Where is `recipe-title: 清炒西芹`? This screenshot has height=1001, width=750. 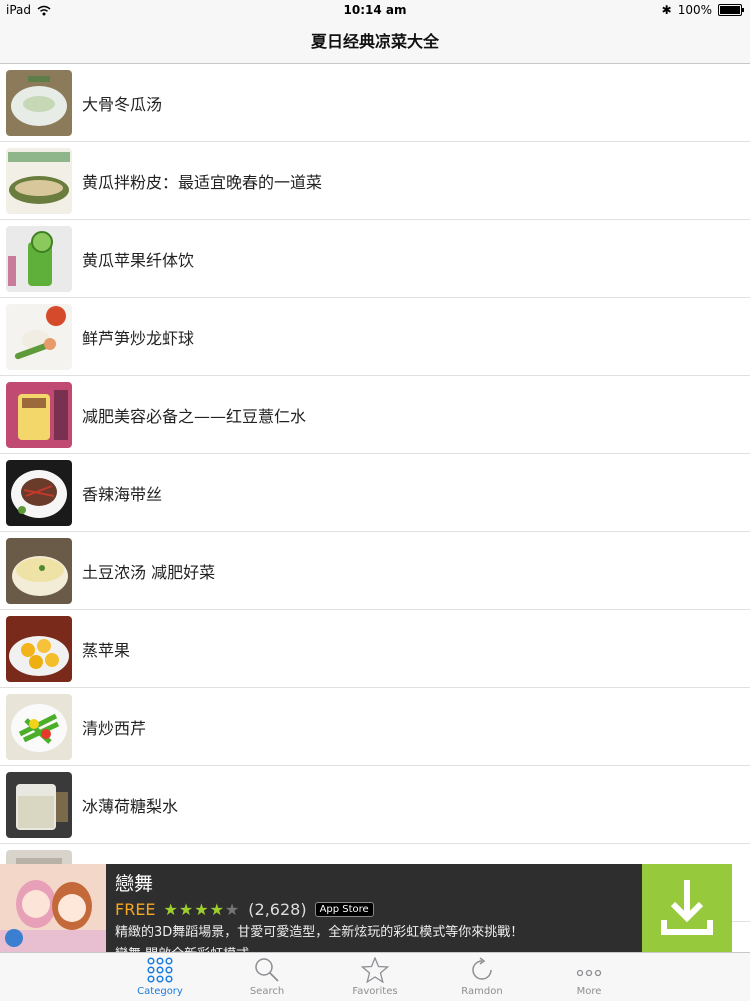
recipe-title: 清炒西芹 is located at coordinates (114, 728).